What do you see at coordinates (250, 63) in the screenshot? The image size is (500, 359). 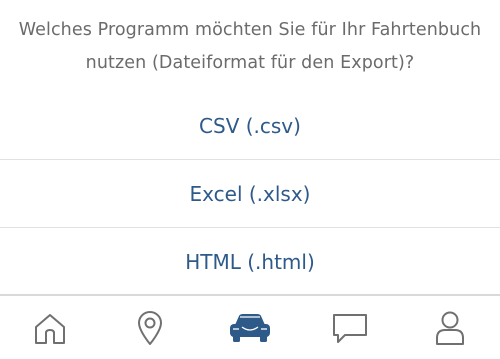 I see `question-line-2: nutzen (Dateiformat für den Export)?` at bounding box center [250, 63].